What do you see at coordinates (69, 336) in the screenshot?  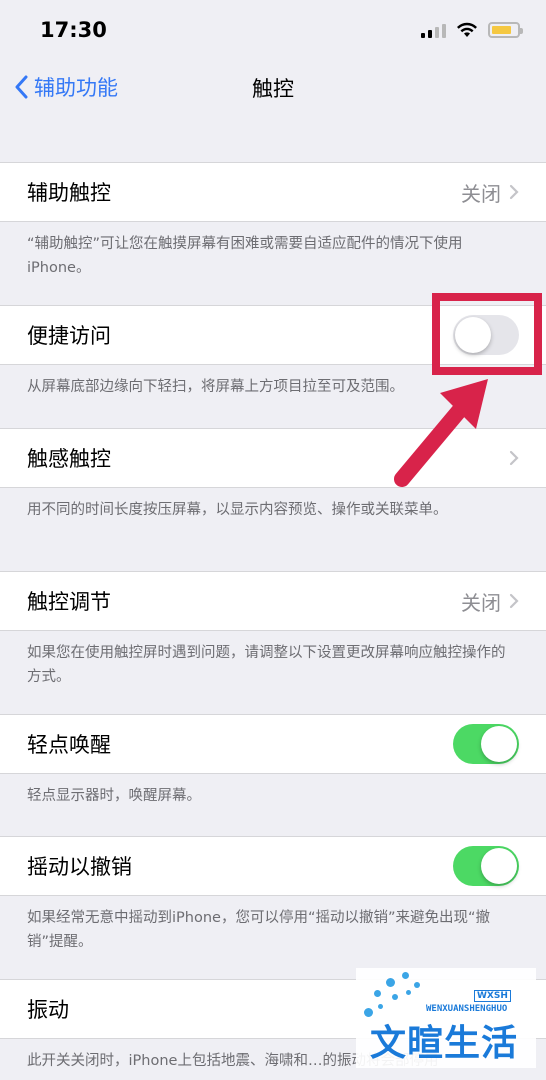 I see `reachability-label: 便捷访问` at bounding box center [69, 336].